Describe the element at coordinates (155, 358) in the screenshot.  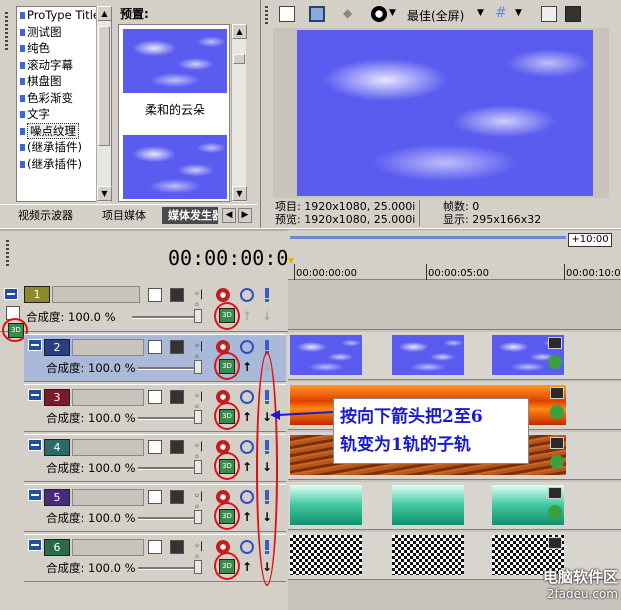
I see `track-2-header: 2 ◦|◦ 合成度: 100.0 % 3D ↑ ↓` at that location.